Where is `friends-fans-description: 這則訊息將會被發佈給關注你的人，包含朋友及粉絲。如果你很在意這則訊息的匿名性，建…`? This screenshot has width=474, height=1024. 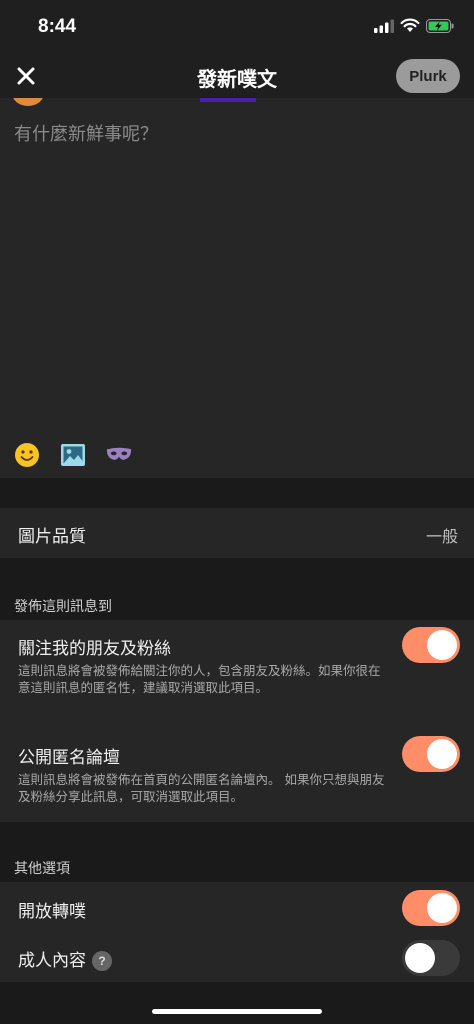 friends-fans-description: 這則訊息將會被發佈給關注你的人，包含朋友及粉絲。如果你很在意這則訊息的匿名性，建… is located at coordinates (199, 679).